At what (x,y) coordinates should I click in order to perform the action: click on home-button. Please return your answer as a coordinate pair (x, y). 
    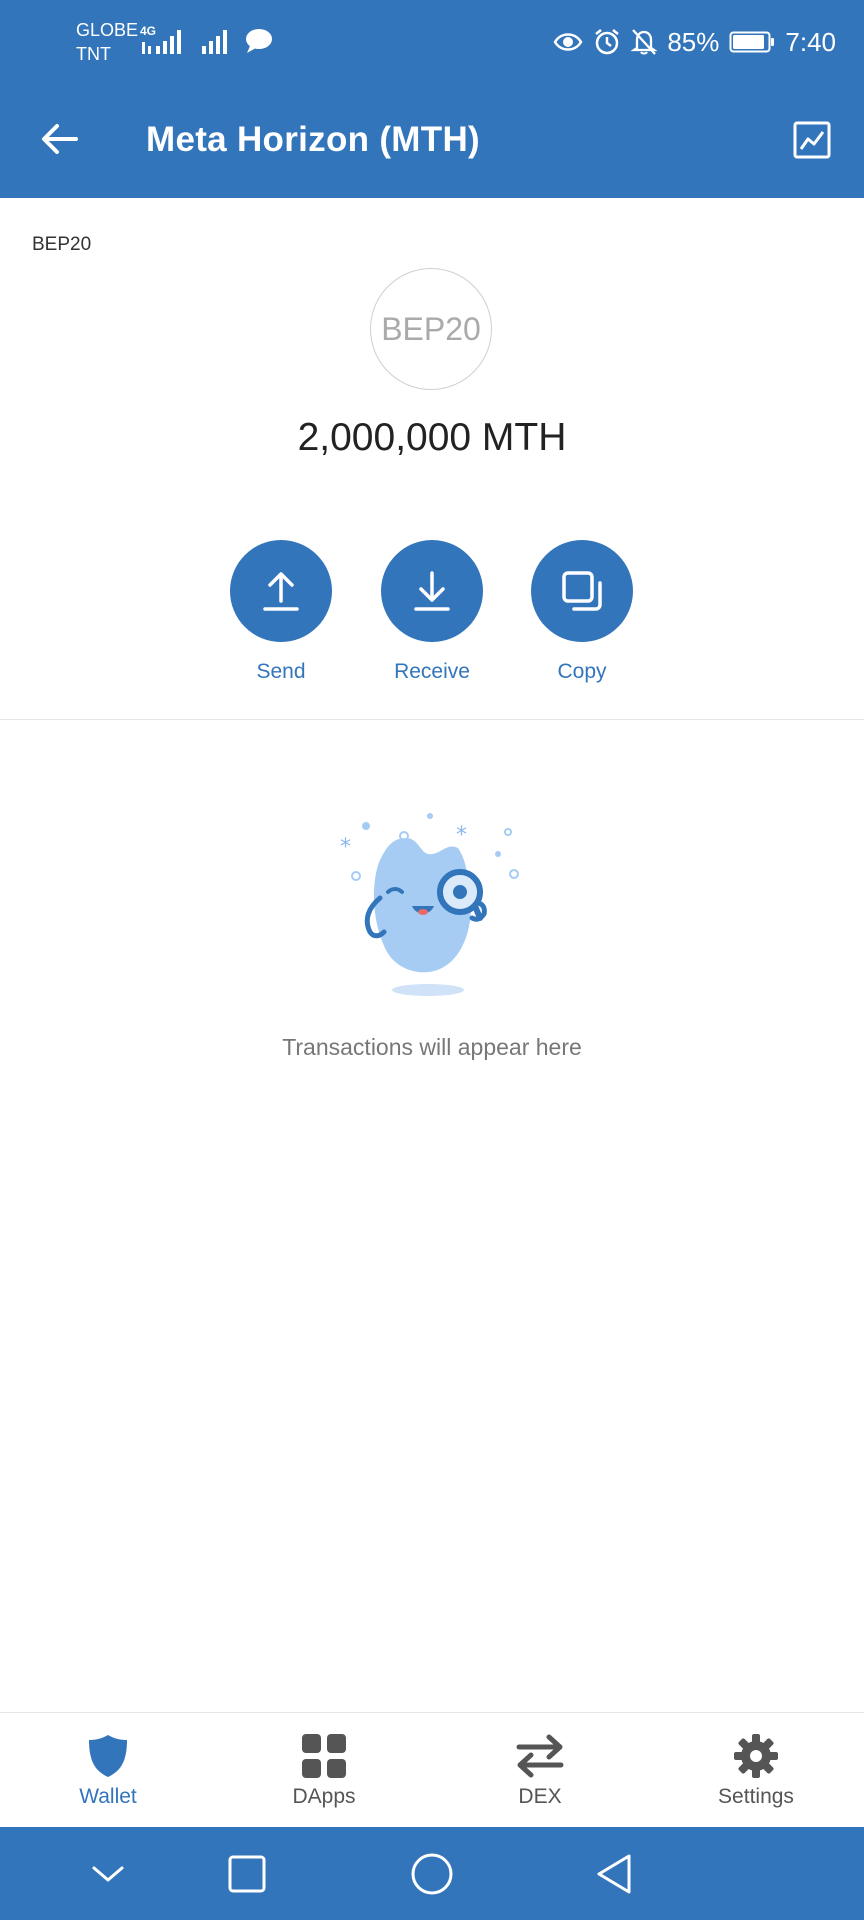
    Looking at the image, I should click on (432, 1874).